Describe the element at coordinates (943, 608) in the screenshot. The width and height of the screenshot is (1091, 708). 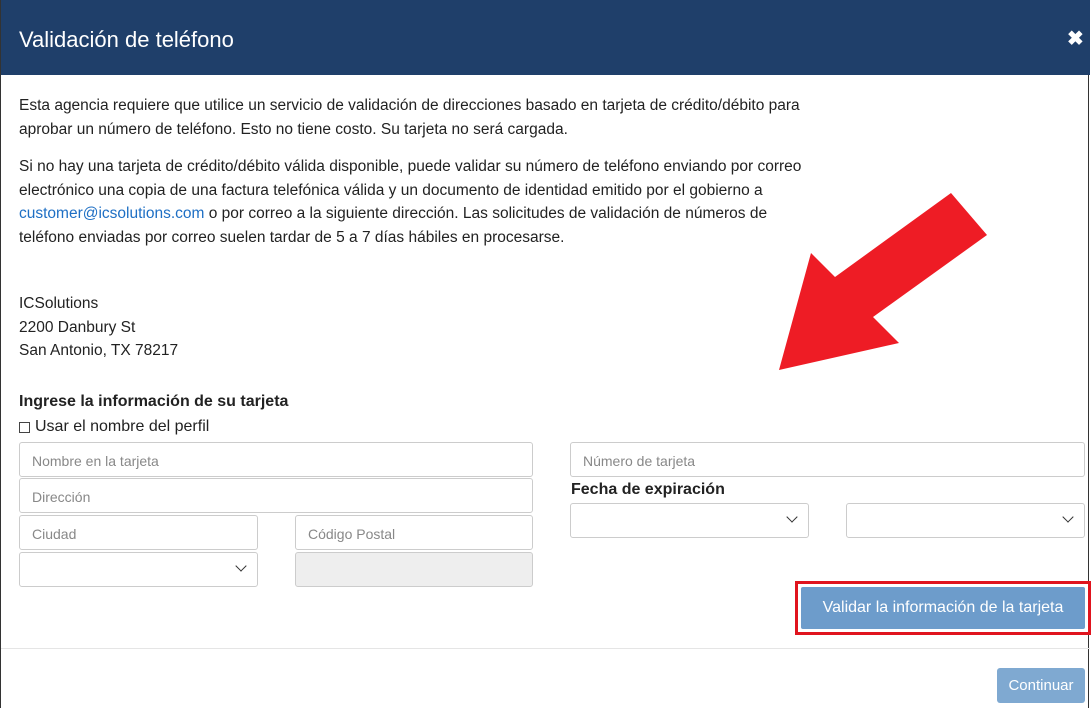
I see `validate-card-button: Validar la información de la tarjeta` at that location.